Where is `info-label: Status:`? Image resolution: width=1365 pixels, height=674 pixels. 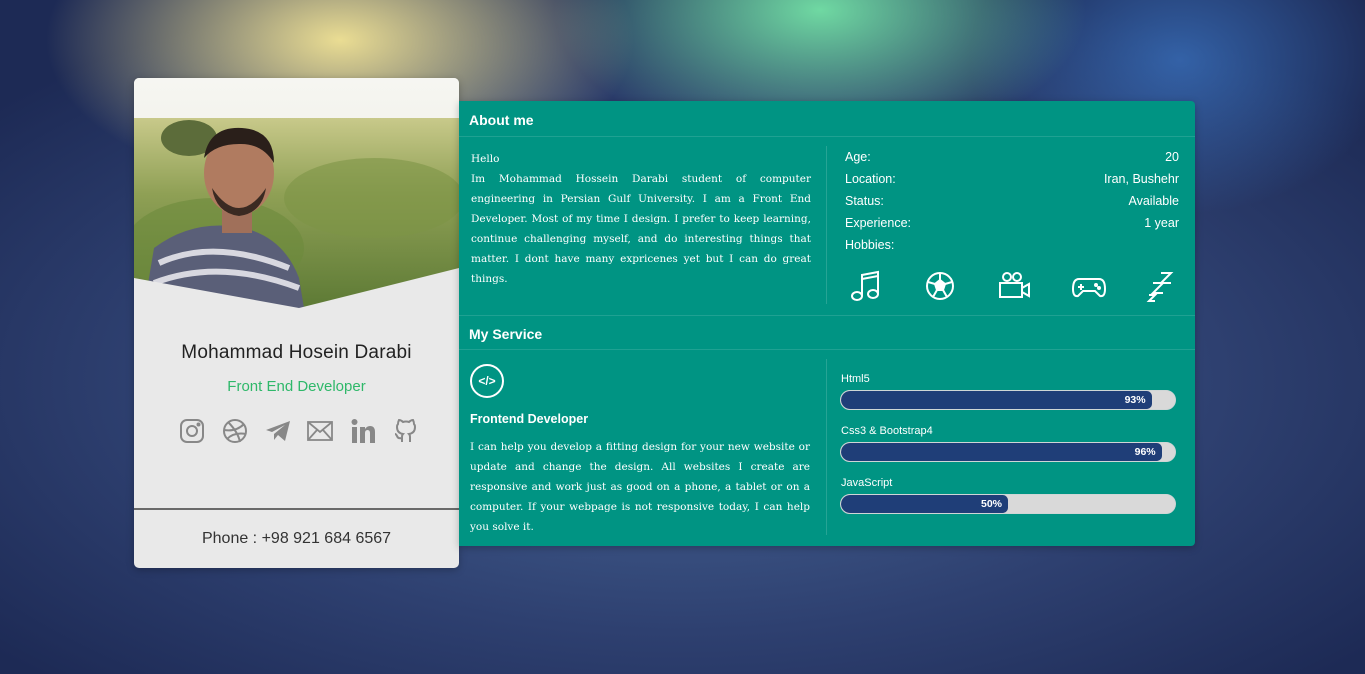 info-label: Status: is located at coordinates (864, 201).